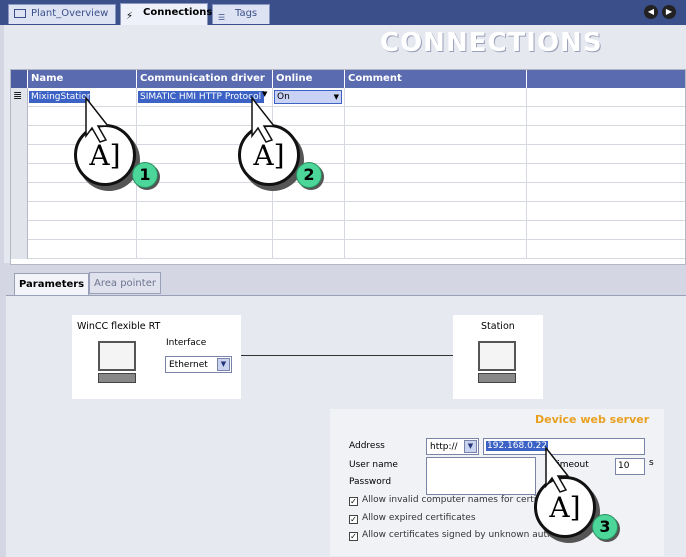 This screenshot has height=557, width=686. I want to click on protocol-value: http://, so click(444, 447).